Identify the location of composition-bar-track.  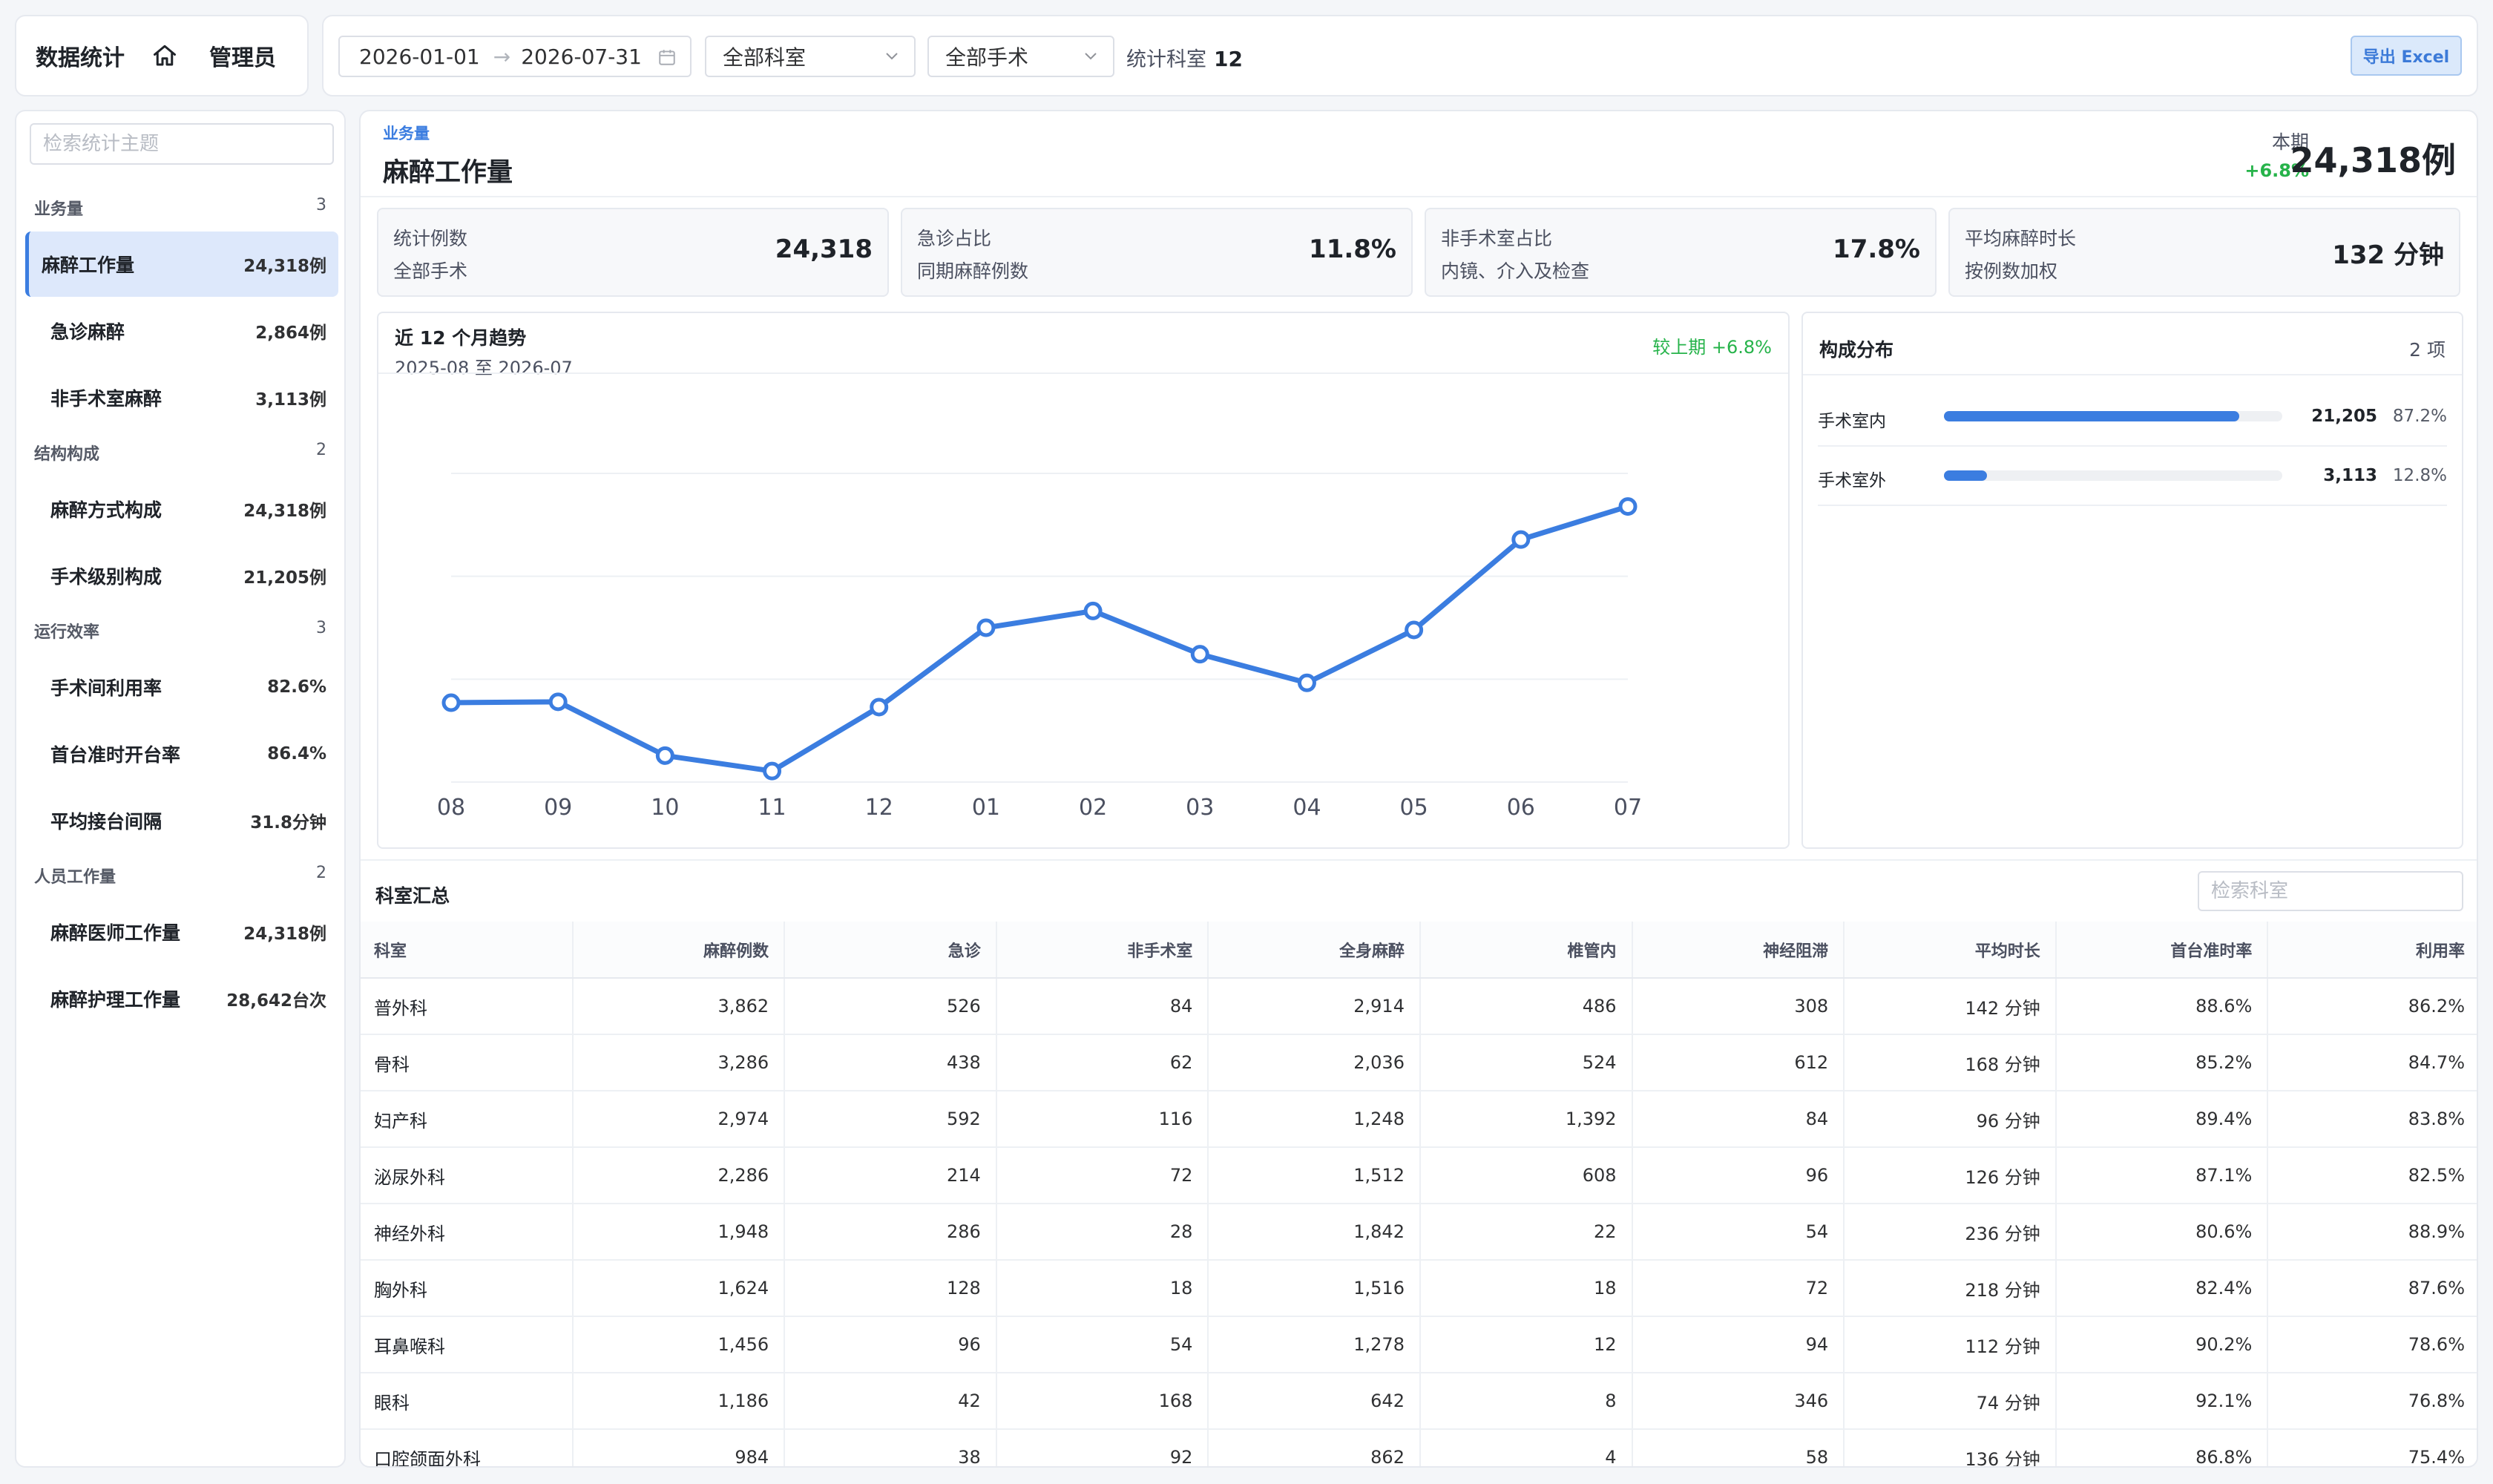
(2113, 416).